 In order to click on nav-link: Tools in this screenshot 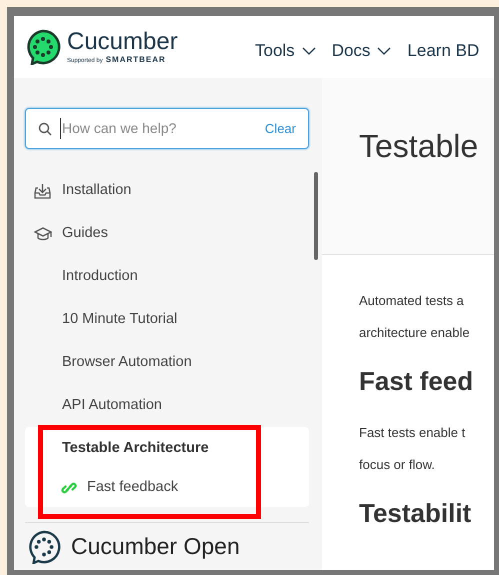, I will do `click(285, 51)`.